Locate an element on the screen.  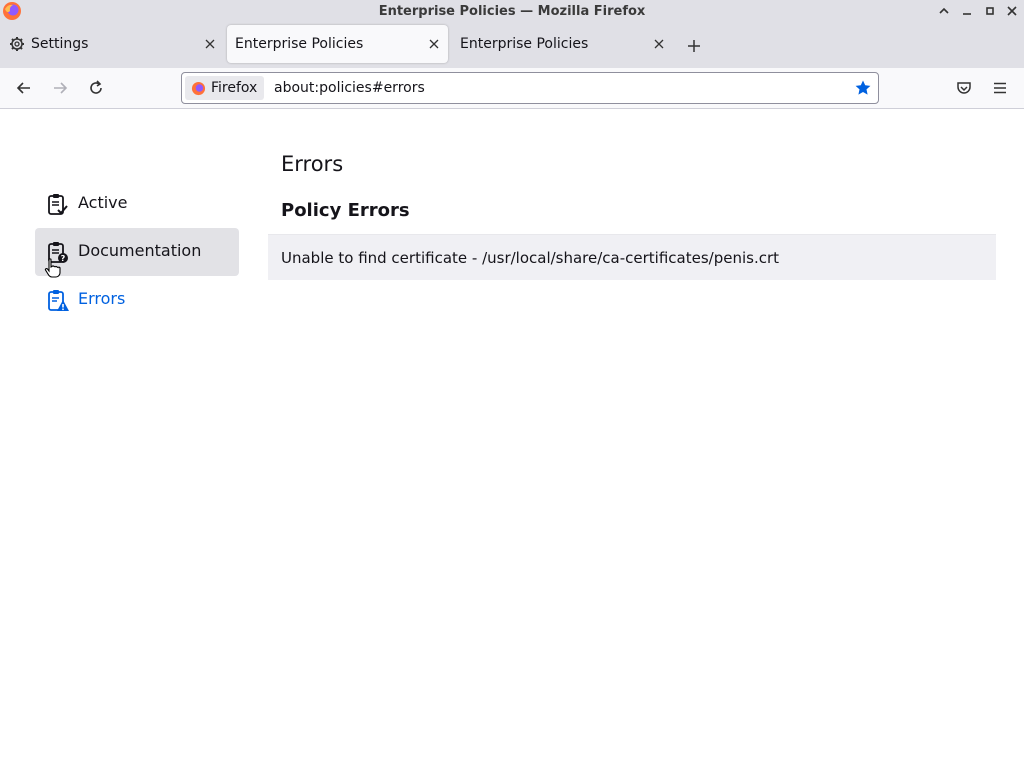
tab-label: Settings is located at coordinates (60, 44).